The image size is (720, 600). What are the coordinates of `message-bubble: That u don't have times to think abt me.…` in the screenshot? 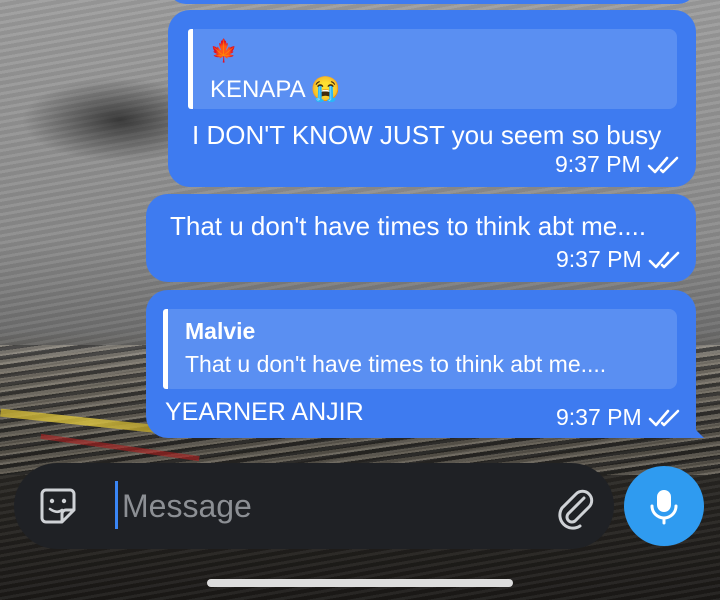 It's located at (421, 238).